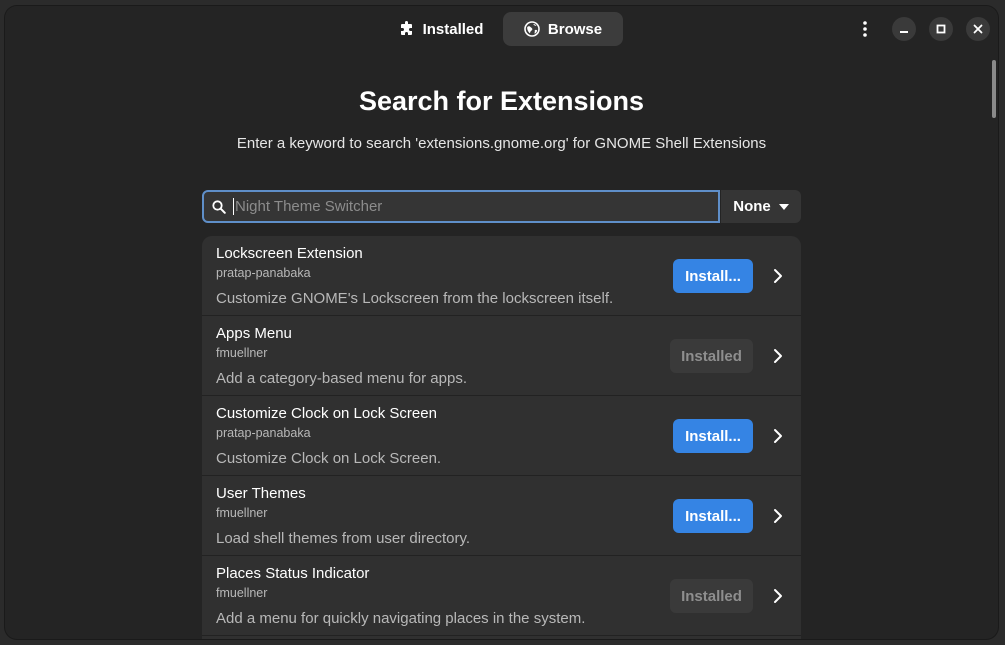 Image resolution: width=1005 pixels, height=645 pixels. I want to click on header-bar: Installed Browse, so click(501, 29).